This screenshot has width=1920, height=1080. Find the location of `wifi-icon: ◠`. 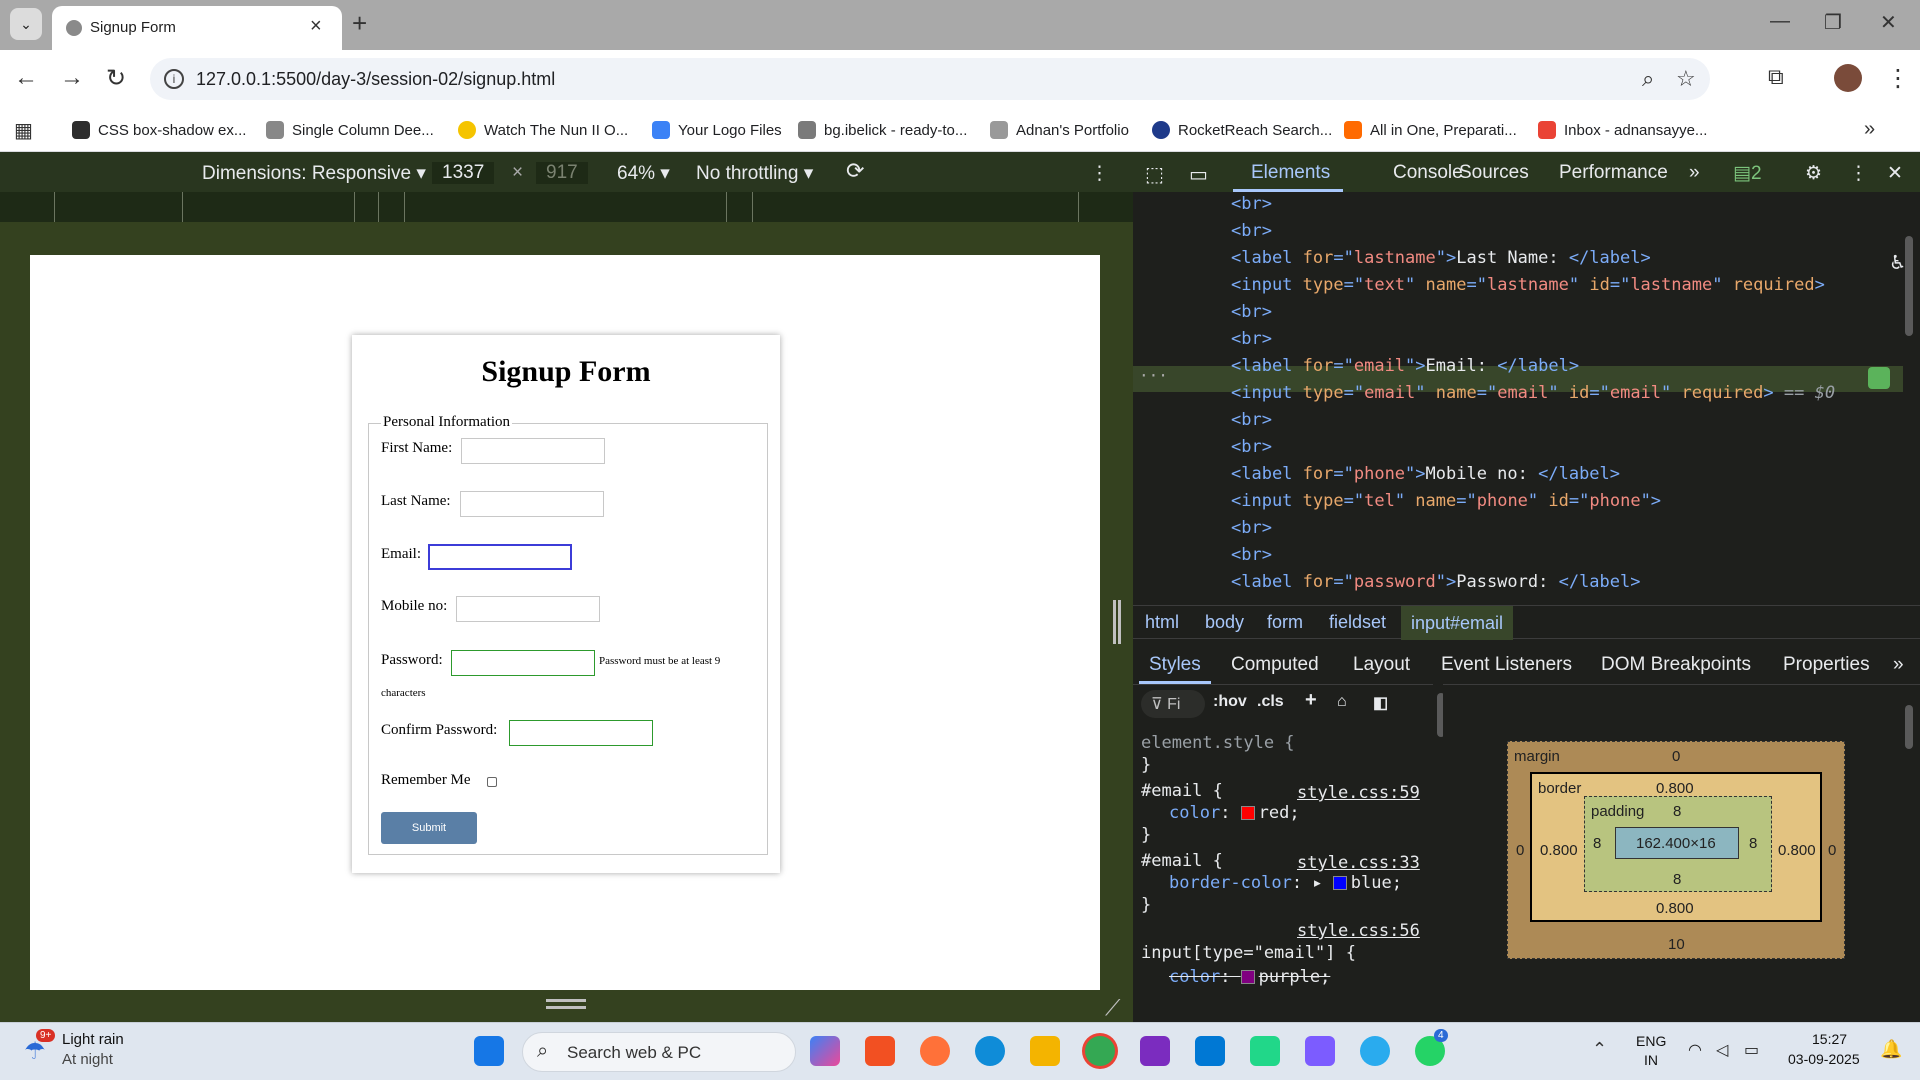

wifi-icon: ◠ is located at coordinates (1695, 1050).